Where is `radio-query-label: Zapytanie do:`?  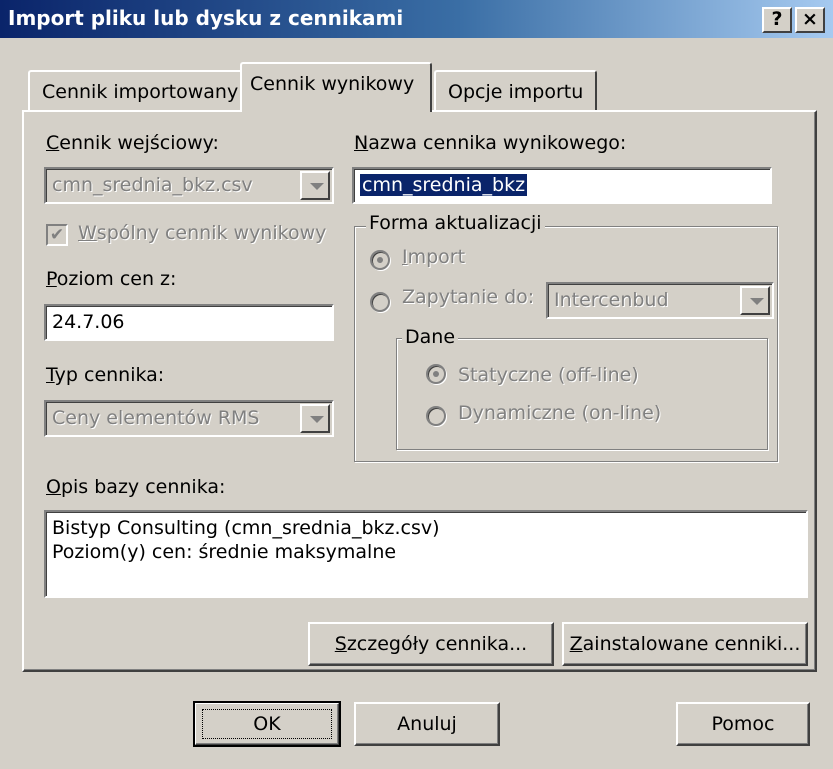 radio-query-label: Zapytanie do: is located at coordinates (468, 297).